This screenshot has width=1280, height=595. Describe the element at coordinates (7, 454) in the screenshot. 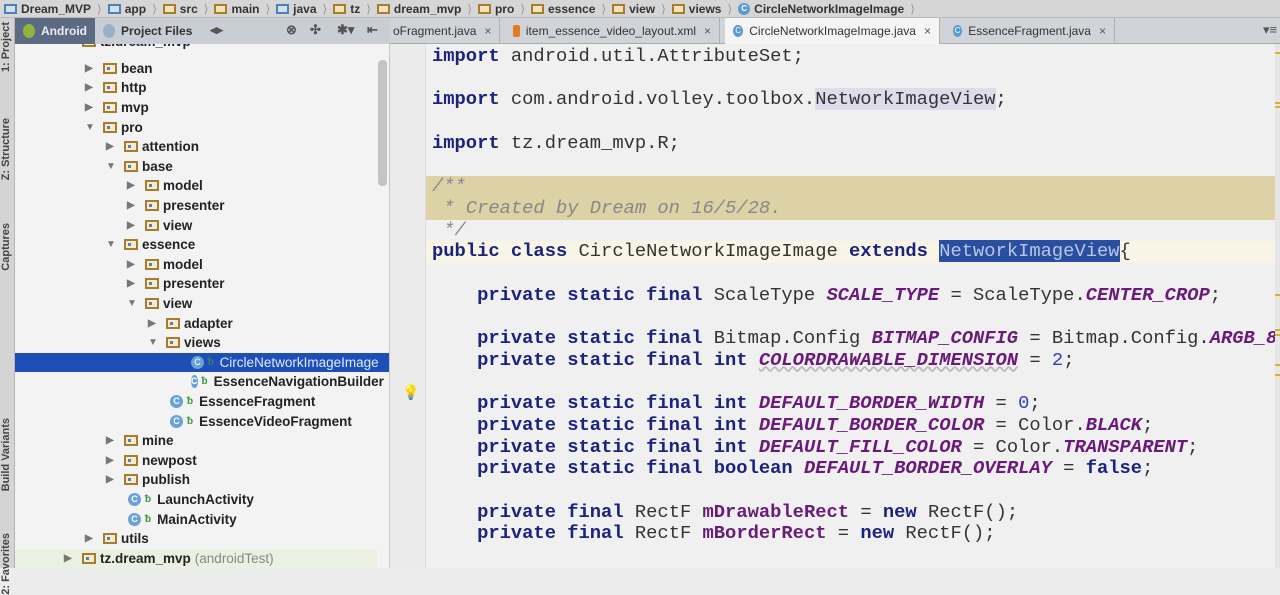

I see `build-variants-tool-button: Build Variants` at that location.